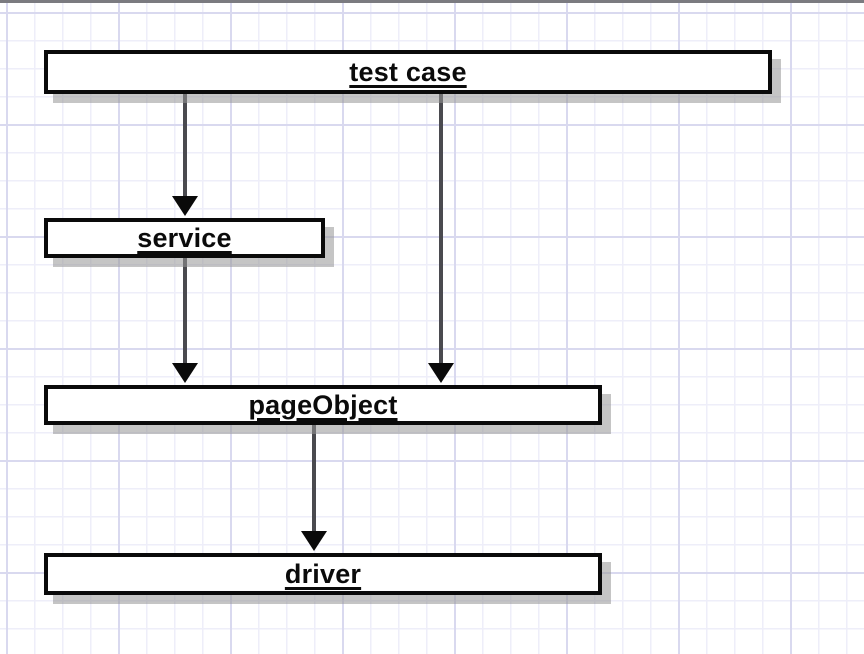  What do you see at coordinates (185, 155) in the screenshot?
I see `edge-test-case-to-service` at bounding box center [185, 155].